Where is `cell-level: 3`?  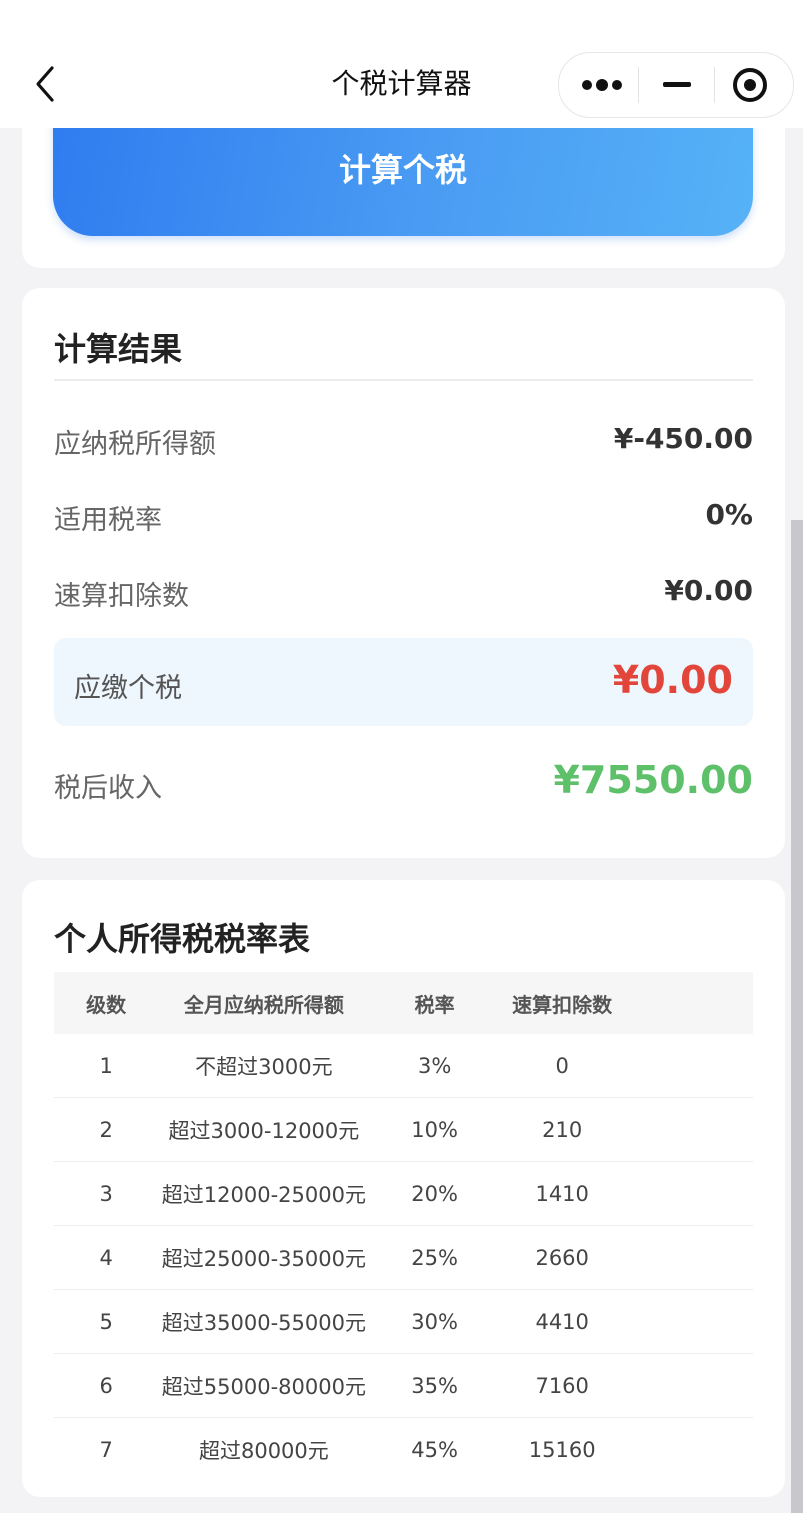
cell-level: 3 is located at coordinates (106, 1193).